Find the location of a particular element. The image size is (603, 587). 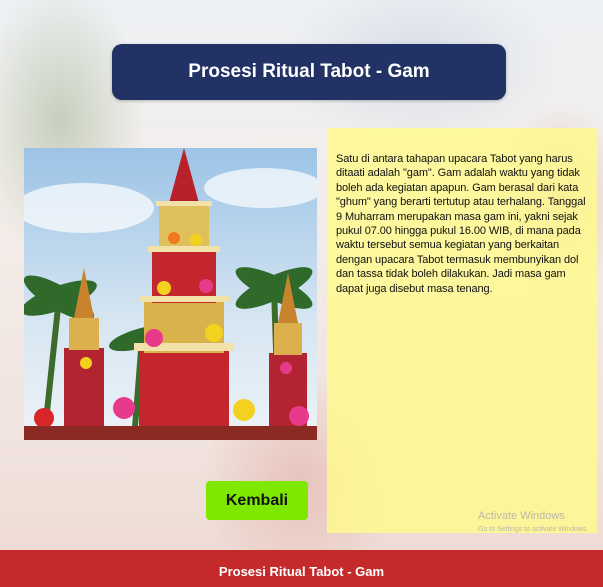

page-title-banner: Prosesi Ritual Tabot - Gam is located at coordinates (309, 72).